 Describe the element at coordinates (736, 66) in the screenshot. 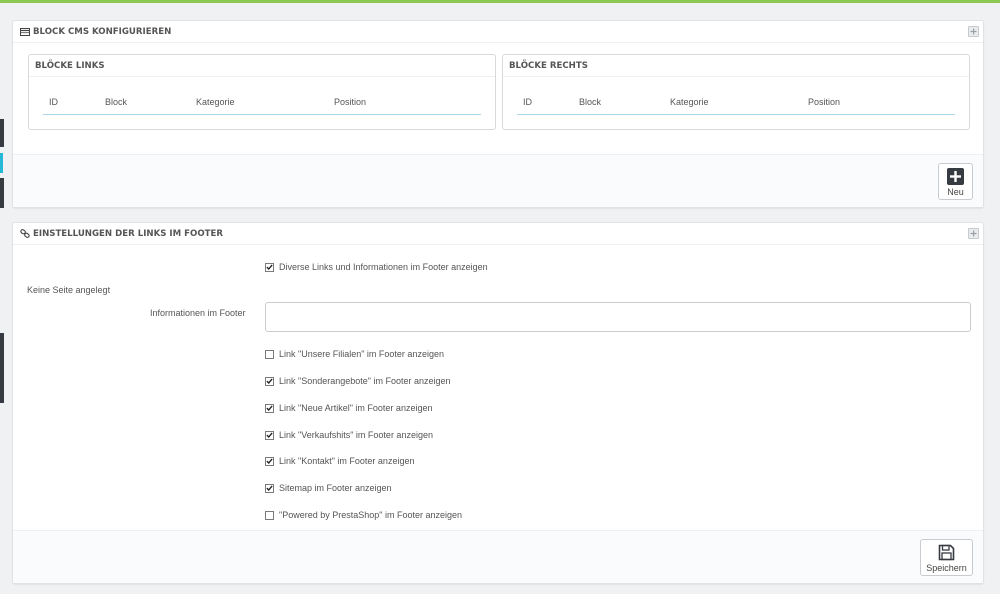

I see `right-blocks-heading: BLÖCKE RECHTS` at that location.